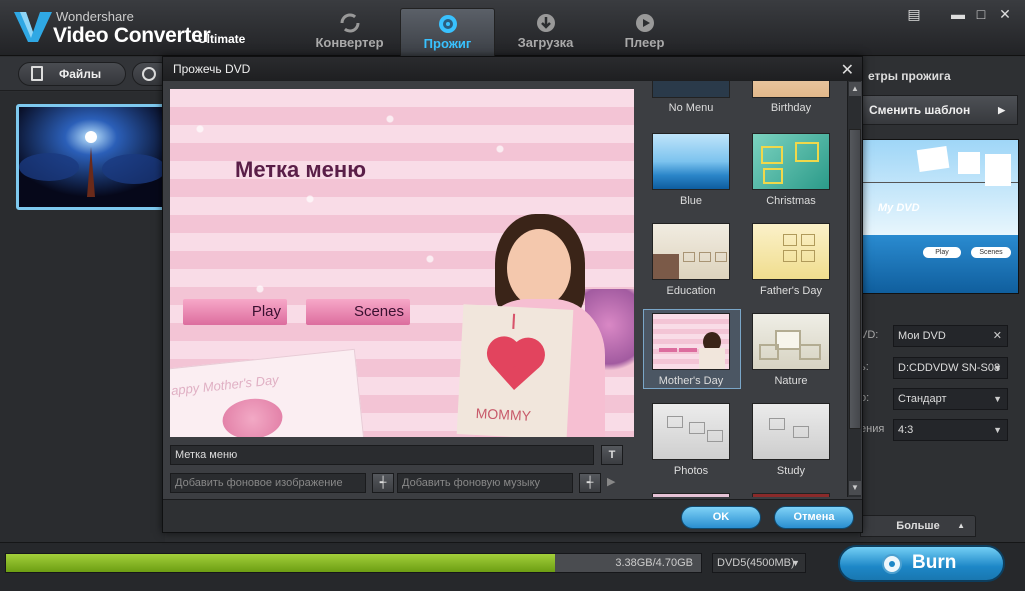 Image resolution: width=1025 pixels, height=591 pixels. Describe the element at coordinates (644, 23) in the screenshot. I see `play-icon` at that location.